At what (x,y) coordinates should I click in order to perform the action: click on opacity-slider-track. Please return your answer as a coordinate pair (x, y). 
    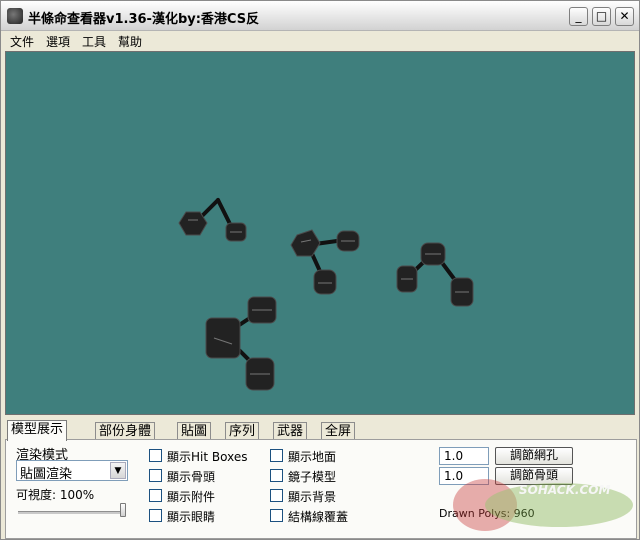
    Looking at the image, I should click on (72, 512).